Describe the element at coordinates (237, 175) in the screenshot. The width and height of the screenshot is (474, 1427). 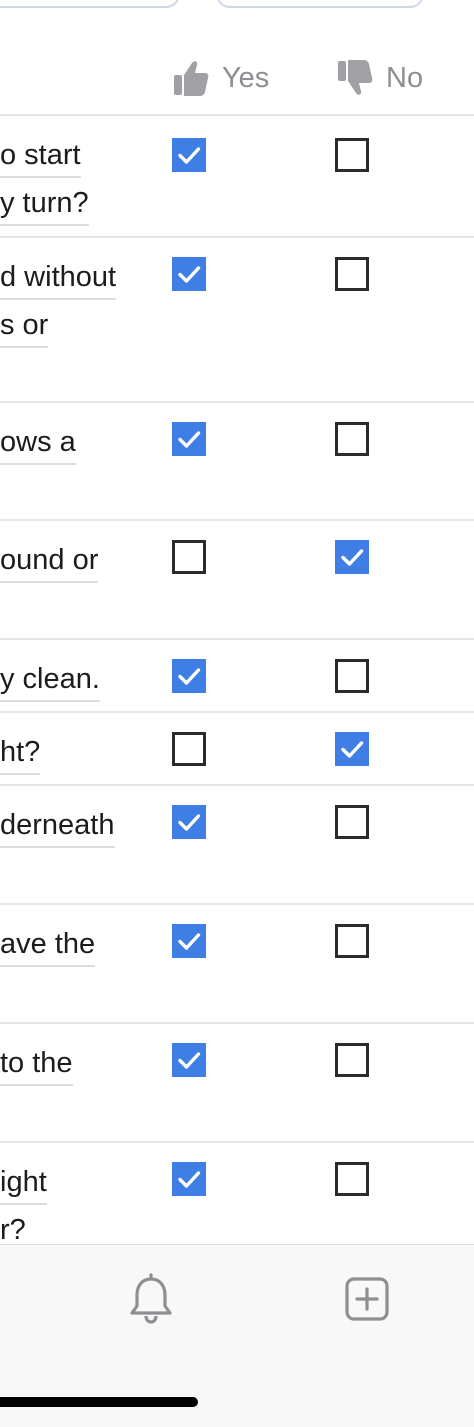
I see `question-row: o start y turn?` at that location.